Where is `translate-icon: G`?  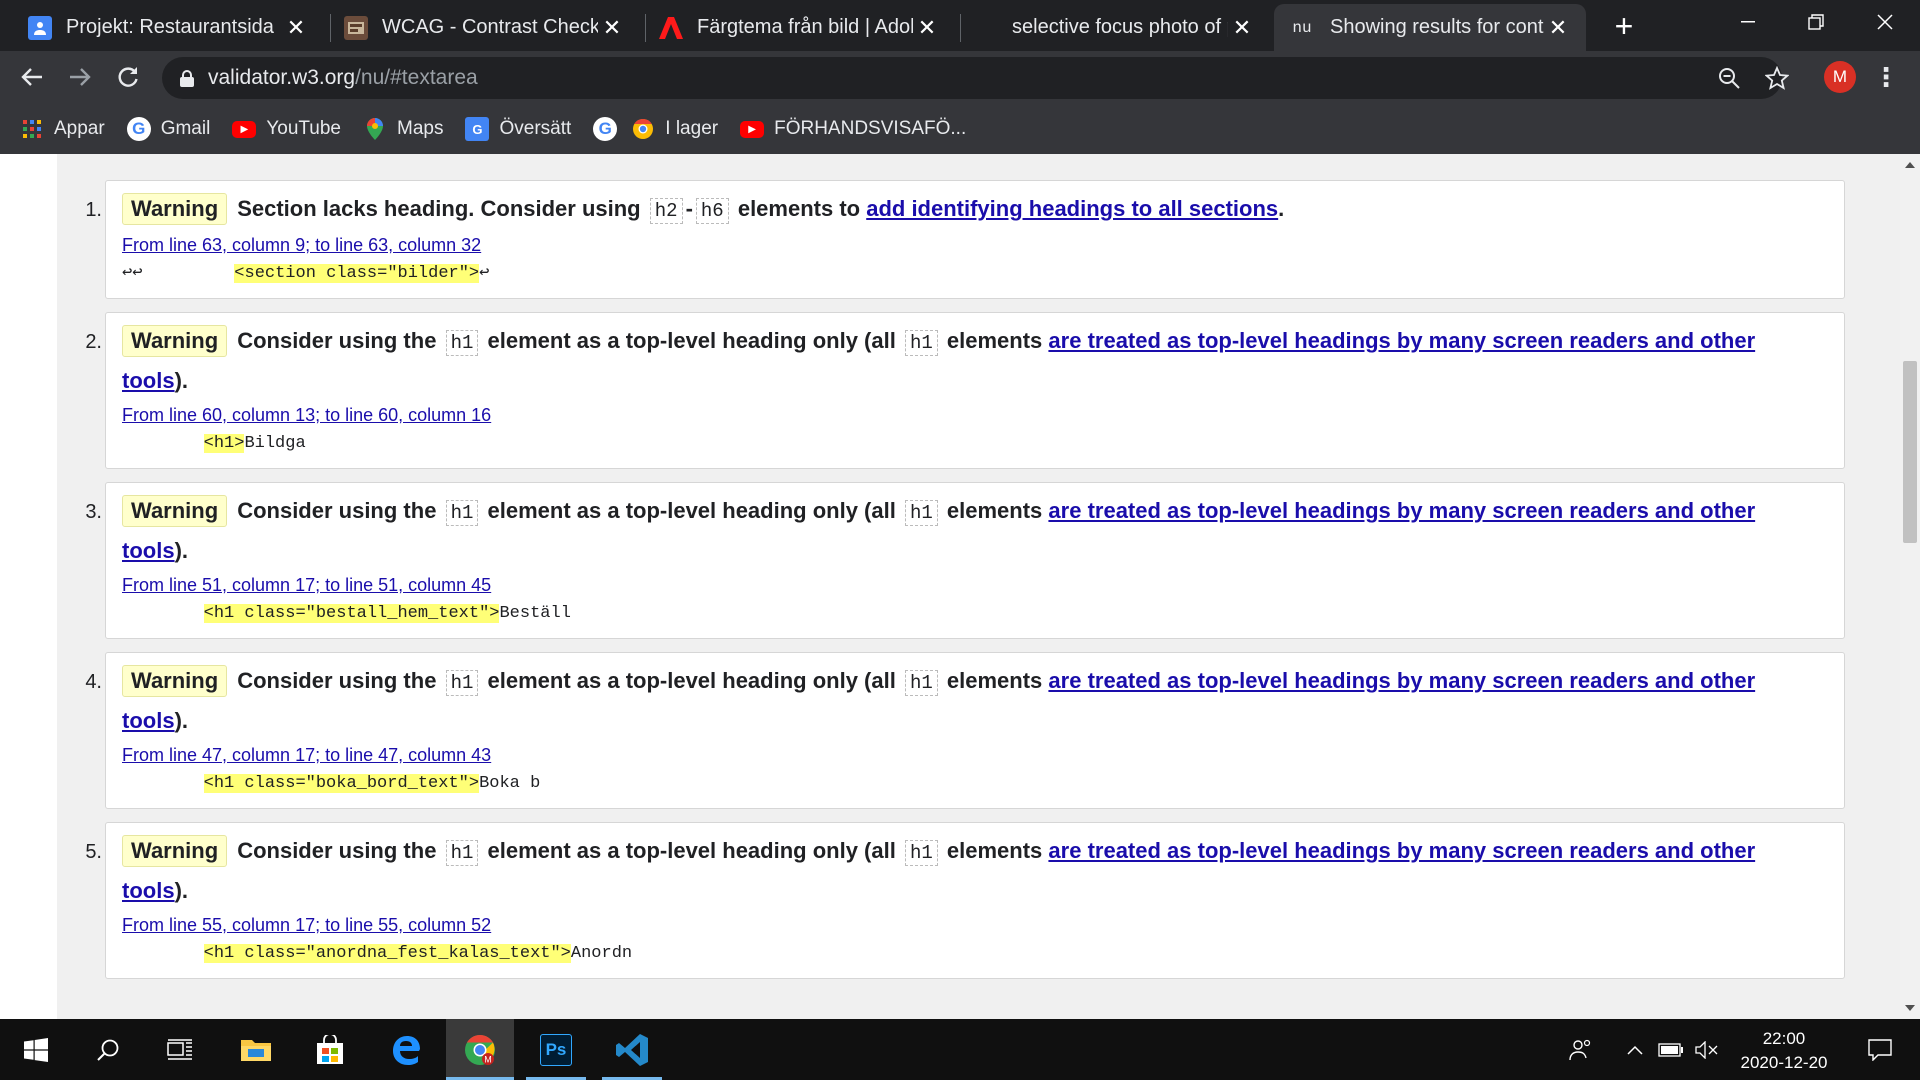 translate-icon: G is located at coordinates (477, 129).